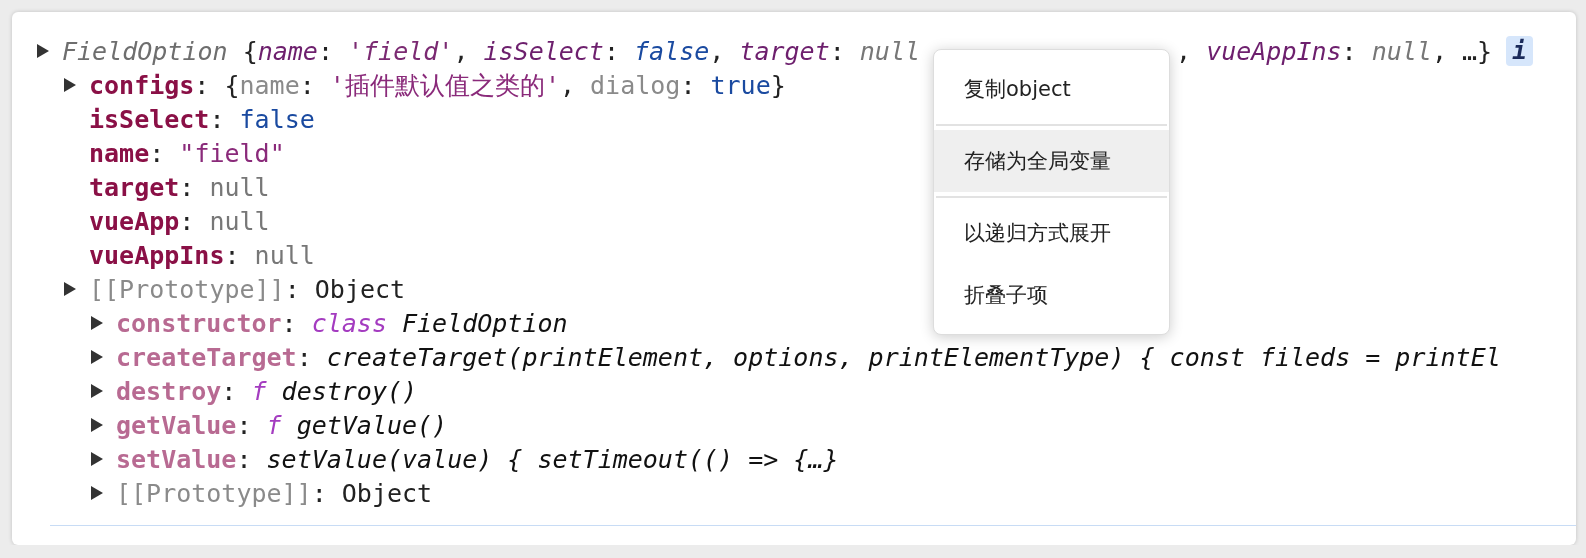 The width and height of the screenshot is (1586, 558). What do you see at coordinates (1334, 51) in the screenshot?
I see `code-line: , vueAppIns: null, …}` at bounding box center [1334, 51].